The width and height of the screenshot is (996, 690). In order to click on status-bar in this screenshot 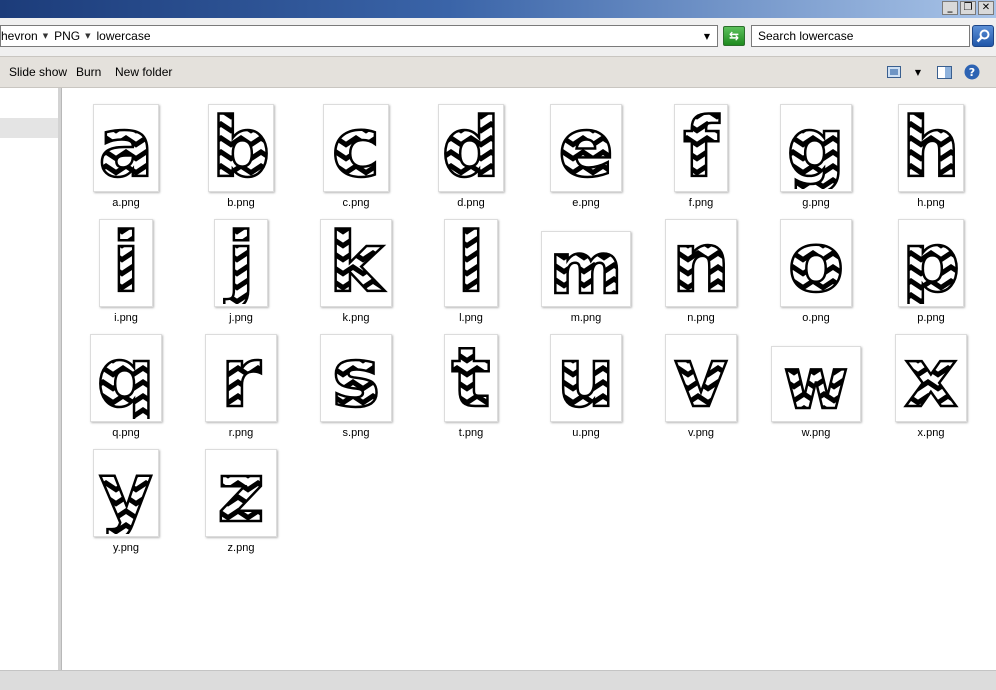, I will do `click(498, 680)`.